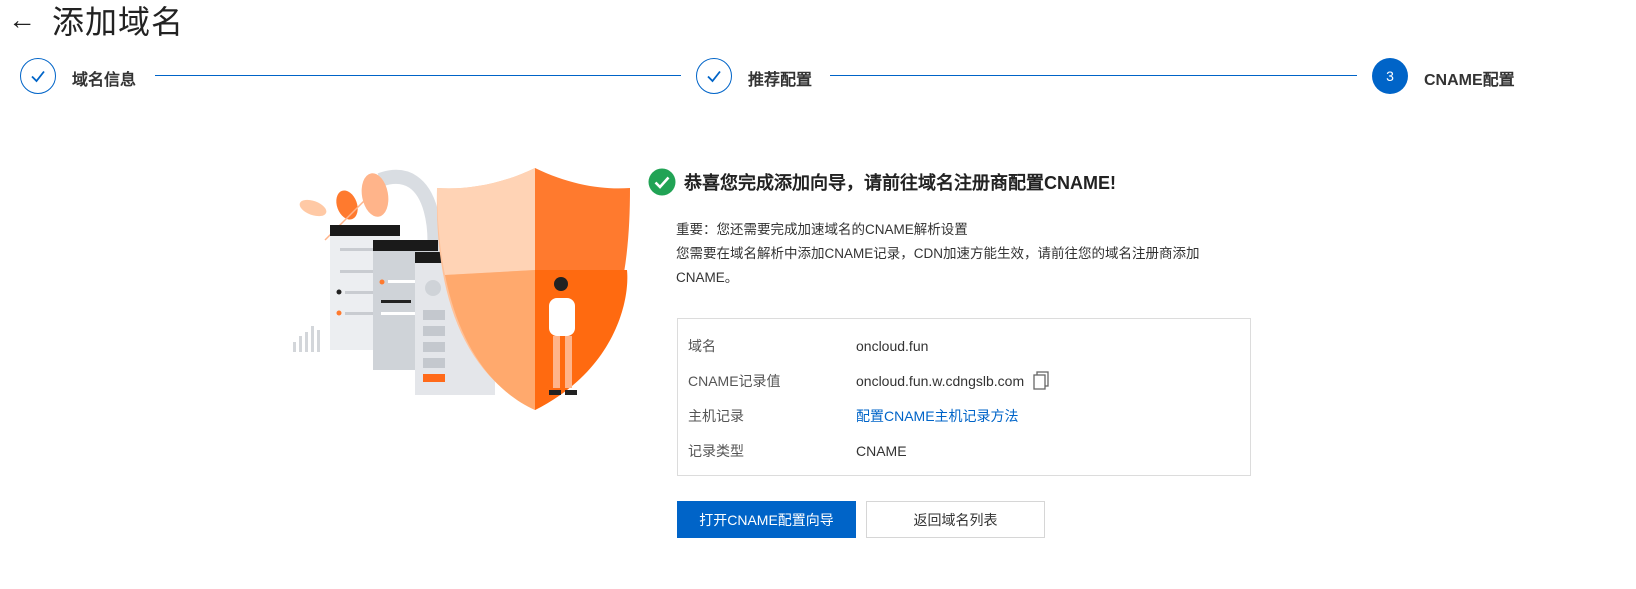 The height and width of the screenshot is (589, 1636). What do you see at coordinates (1041, 380) in the screenshot?
I see `copy-icon` at bounding box center [1041, 380].